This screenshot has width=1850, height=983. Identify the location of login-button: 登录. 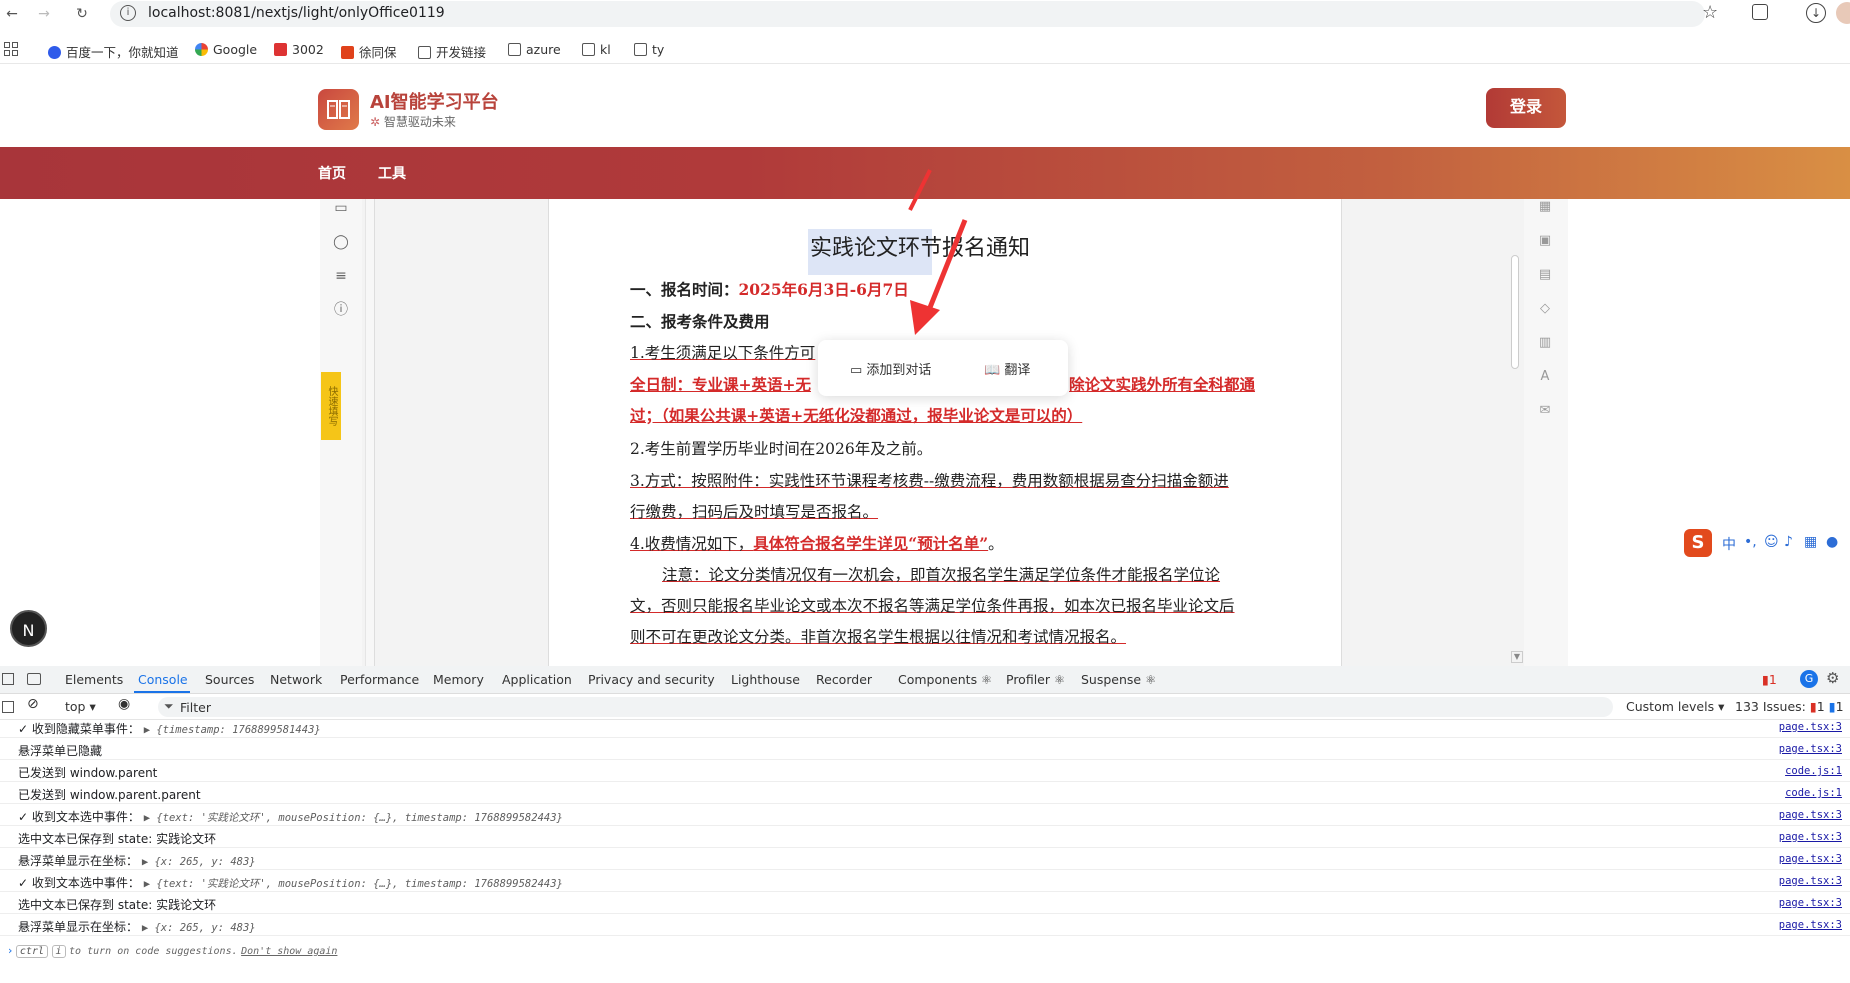
(1526, 108).